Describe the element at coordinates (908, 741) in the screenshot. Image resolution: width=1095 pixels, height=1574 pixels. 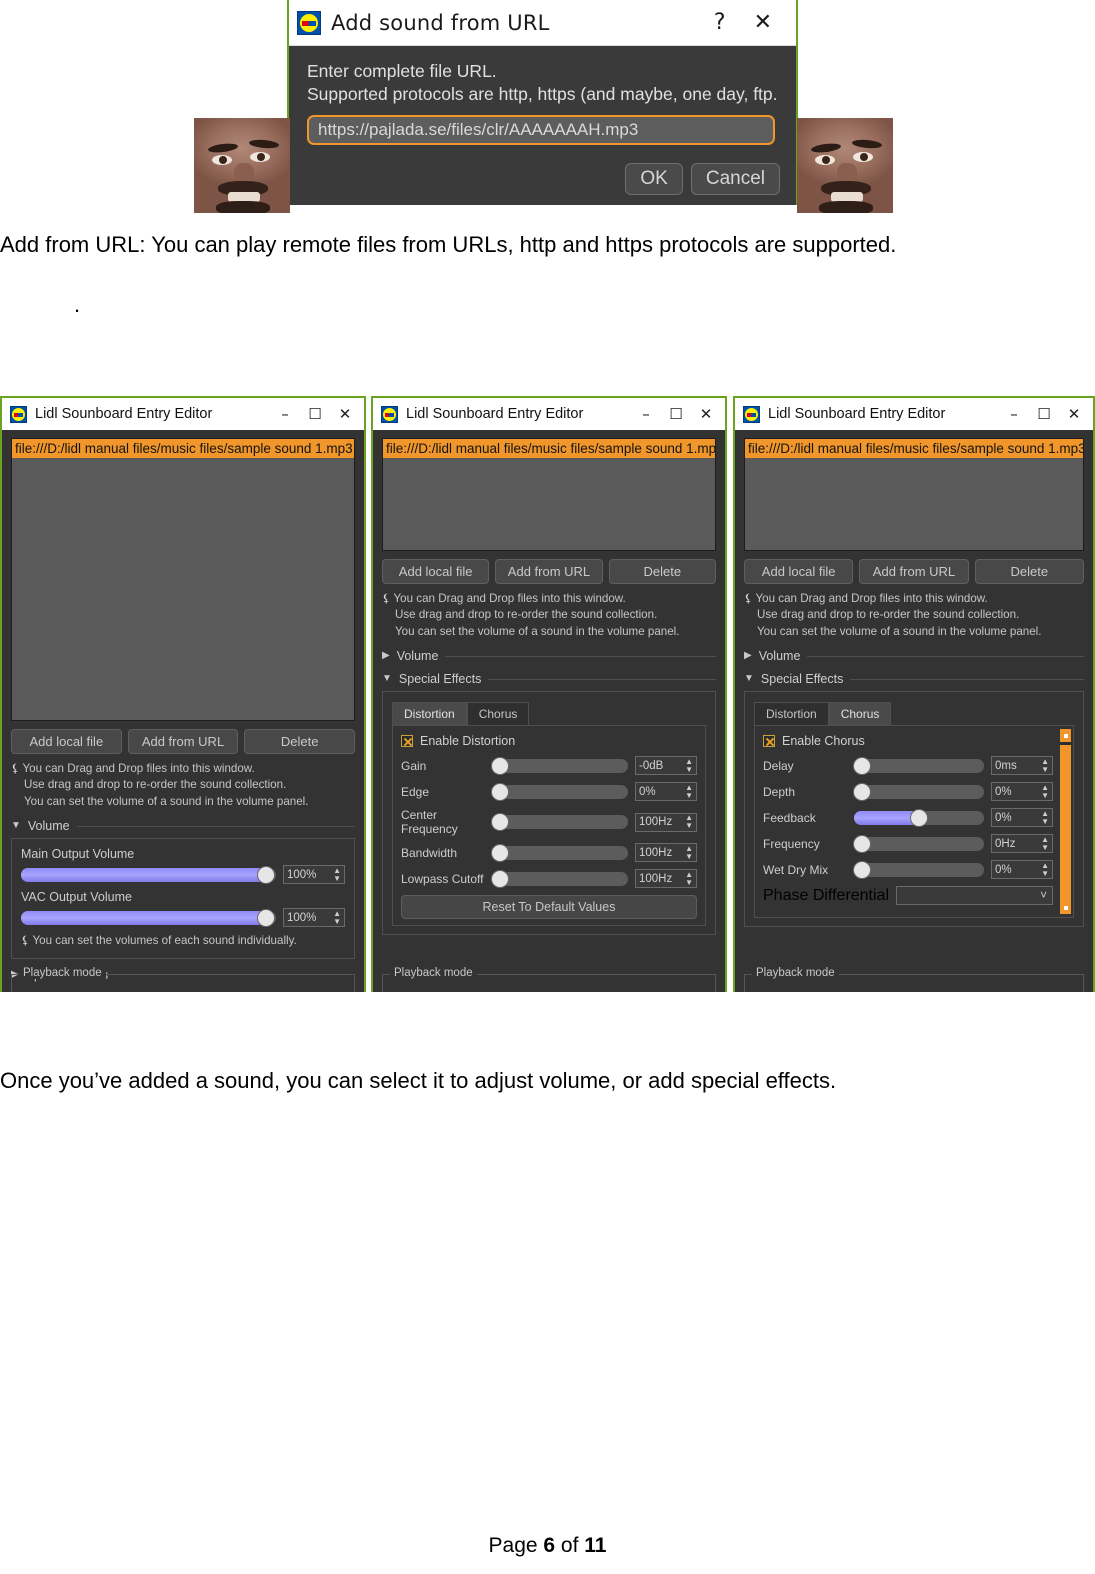
I see `enable-chorus-checkbox: Enable Chorus` at that location.